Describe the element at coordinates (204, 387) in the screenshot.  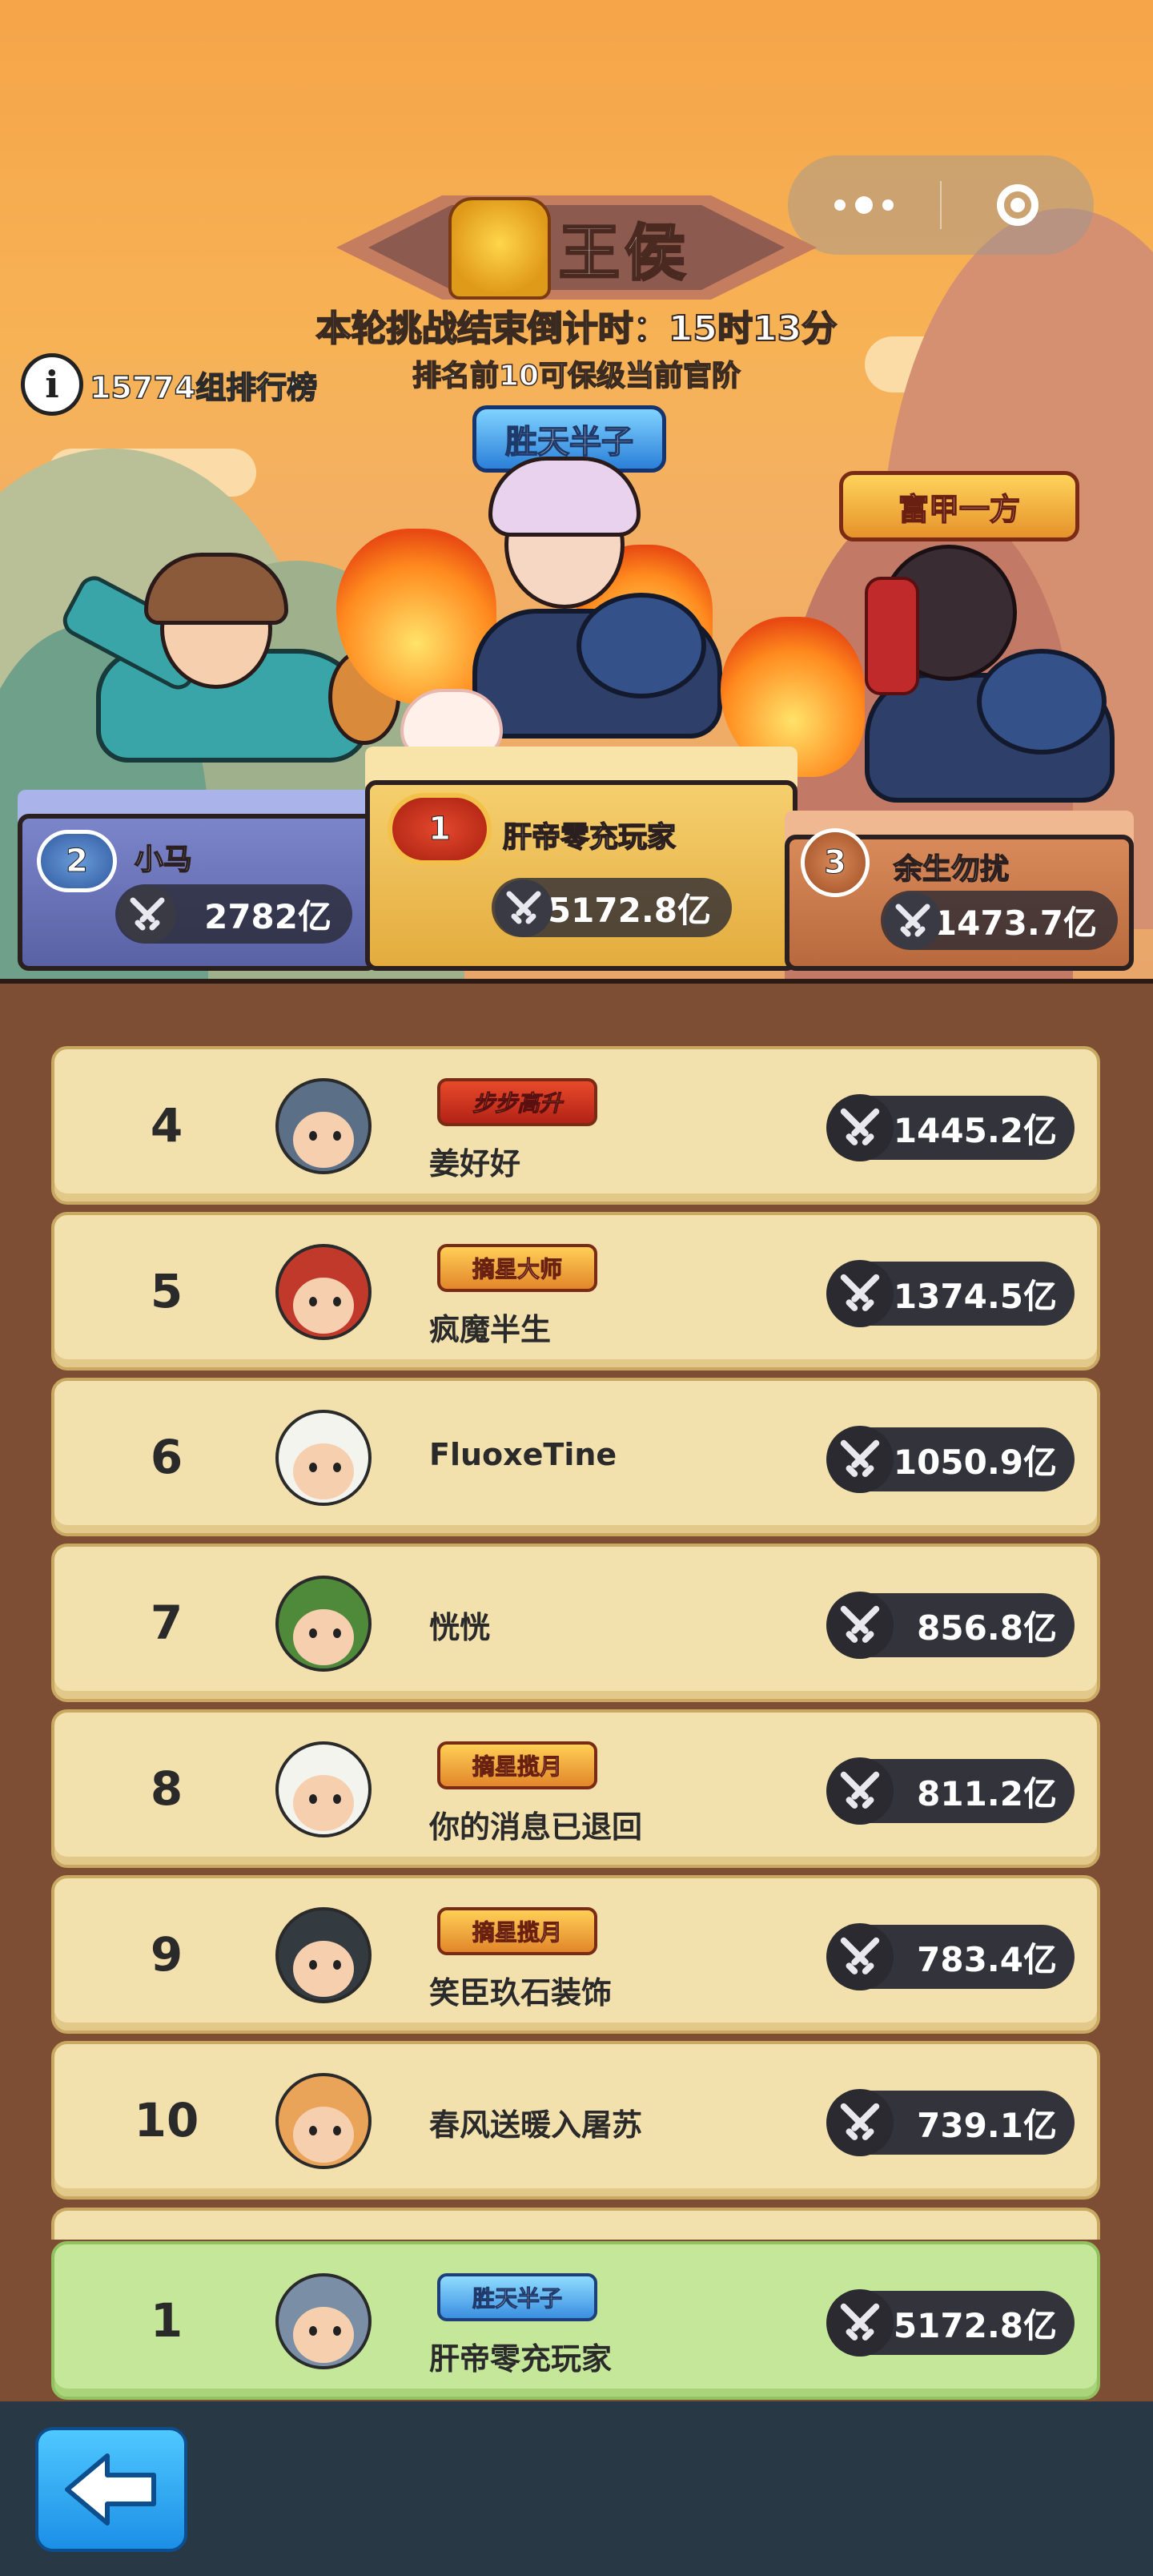
I see `group-rank-label: 15774组排行榜` at that location.